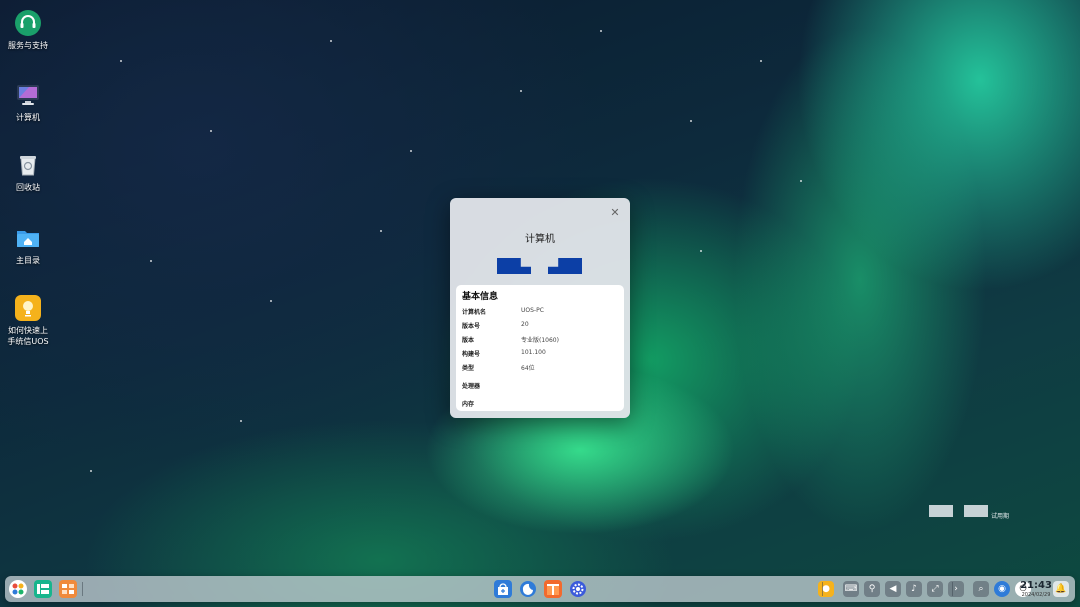  What do you see at coordinates (28, 117) in the screenshot?
I see `desktop-item-label: 计算机` at bounding box center [28, 117].